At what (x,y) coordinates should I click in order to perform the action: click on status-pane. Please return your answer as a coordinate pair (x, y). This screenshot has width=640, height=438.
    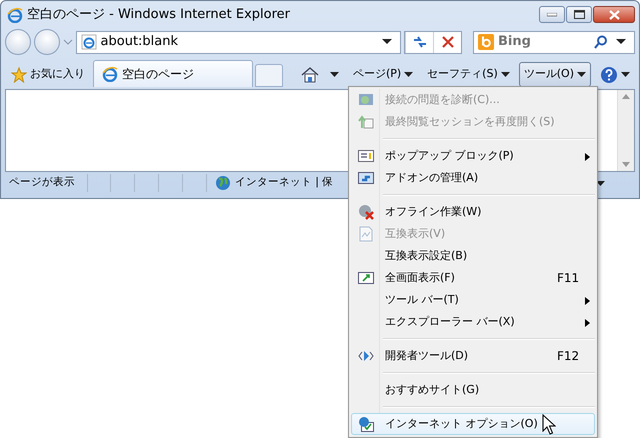
    Looking at the image, I should click on (99, 183).